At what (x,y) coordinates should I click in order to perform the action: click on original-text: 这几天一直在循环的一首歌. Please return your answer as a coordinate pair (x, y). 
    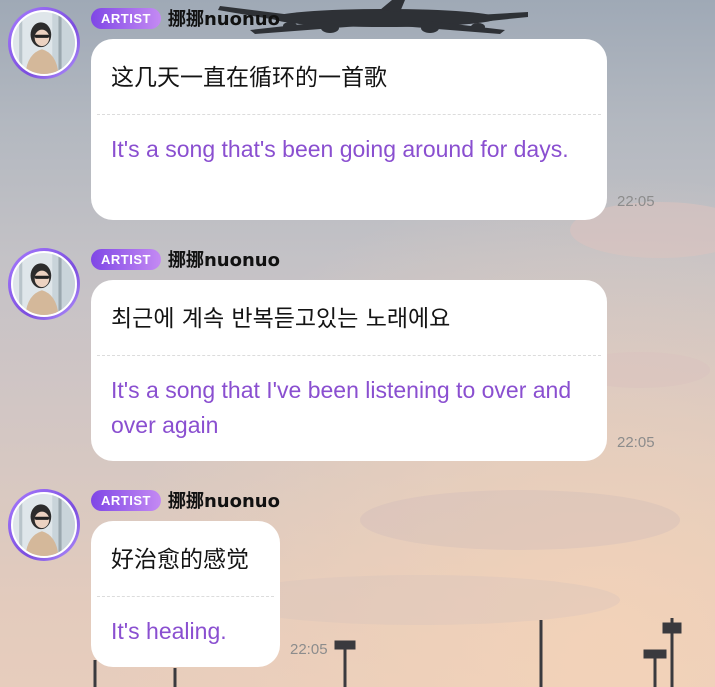
    Looking at the image, I should click on (249, 78).